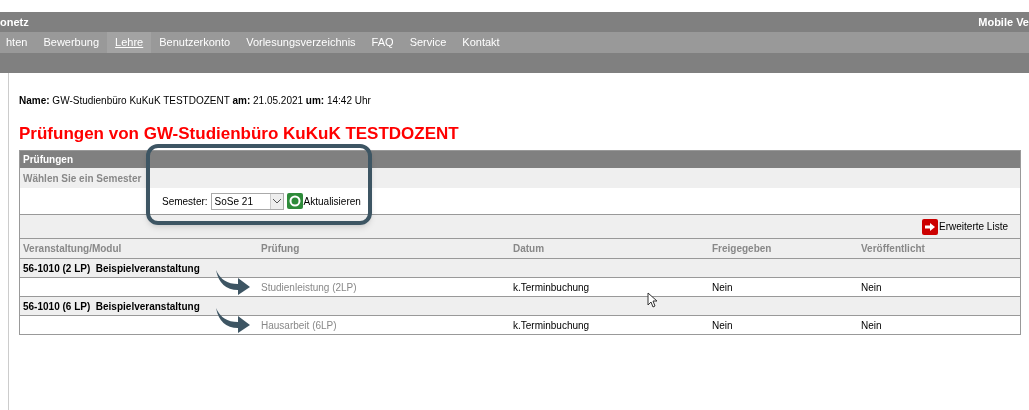 This screenshot has width=1029, height=410. What do you see at coordinates (71, 42) in the screenshot?
I see `nav-tab: Bewerbung` at bounding box center [71, 42].